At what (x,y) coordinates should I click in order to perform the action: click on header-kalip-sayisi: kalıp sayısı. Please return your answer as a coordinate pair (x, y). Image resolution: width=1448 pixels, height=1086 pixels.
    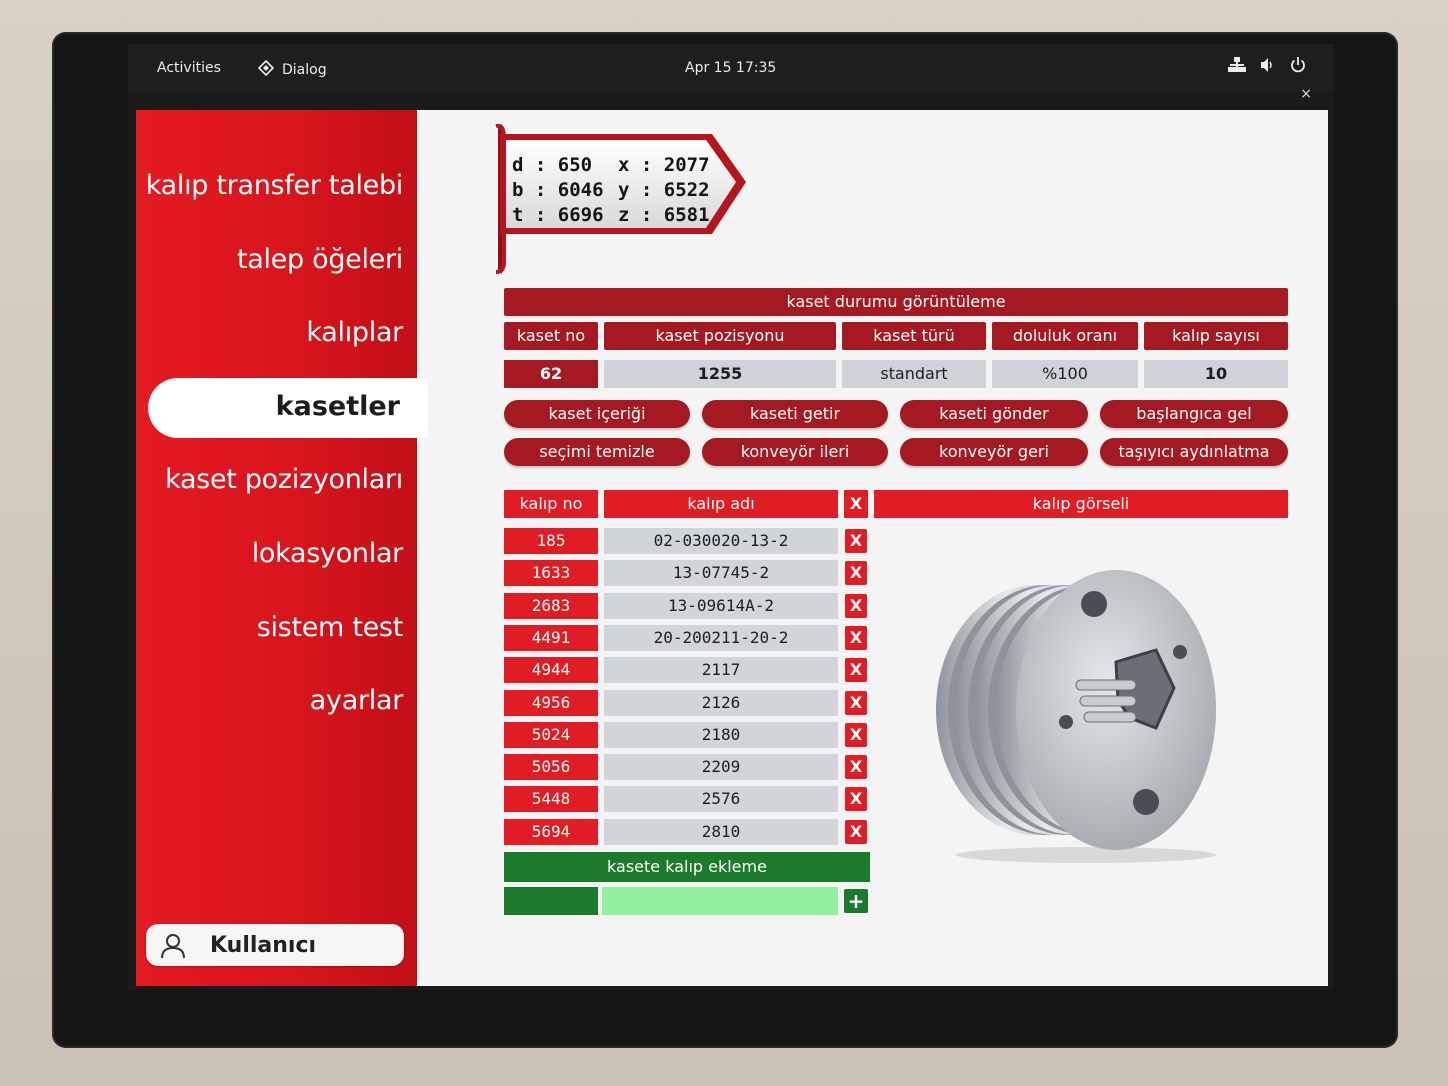
    Looking at the image, I should click on (1216, 336).